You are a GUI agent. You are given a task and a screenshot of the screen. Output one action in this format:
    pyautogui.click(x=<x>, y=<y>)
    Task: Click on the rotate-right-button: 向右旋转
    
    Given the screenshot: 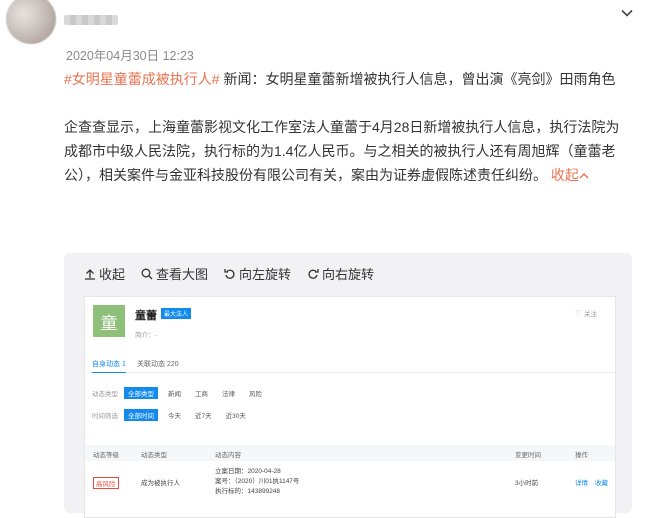 What is the action you would take?
    pyautogui.click(x=340, y=273)
    